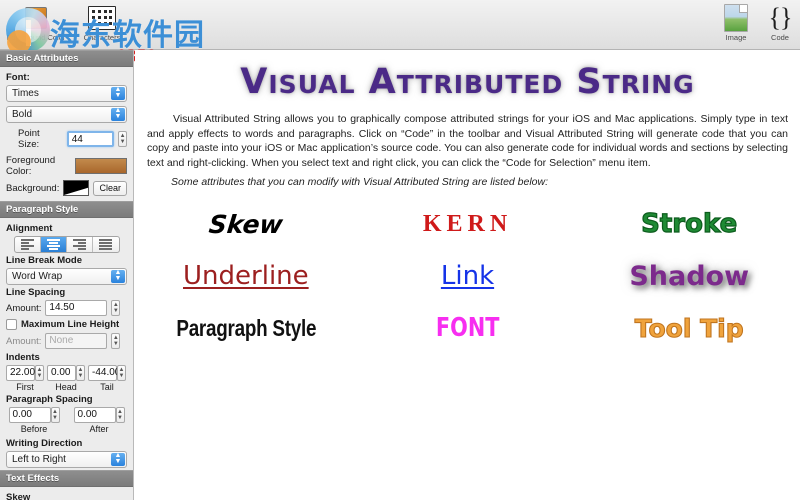  Describe the element at coordinates (102, 18) in the screenshot. I see `characters-grid-icon` at that location.